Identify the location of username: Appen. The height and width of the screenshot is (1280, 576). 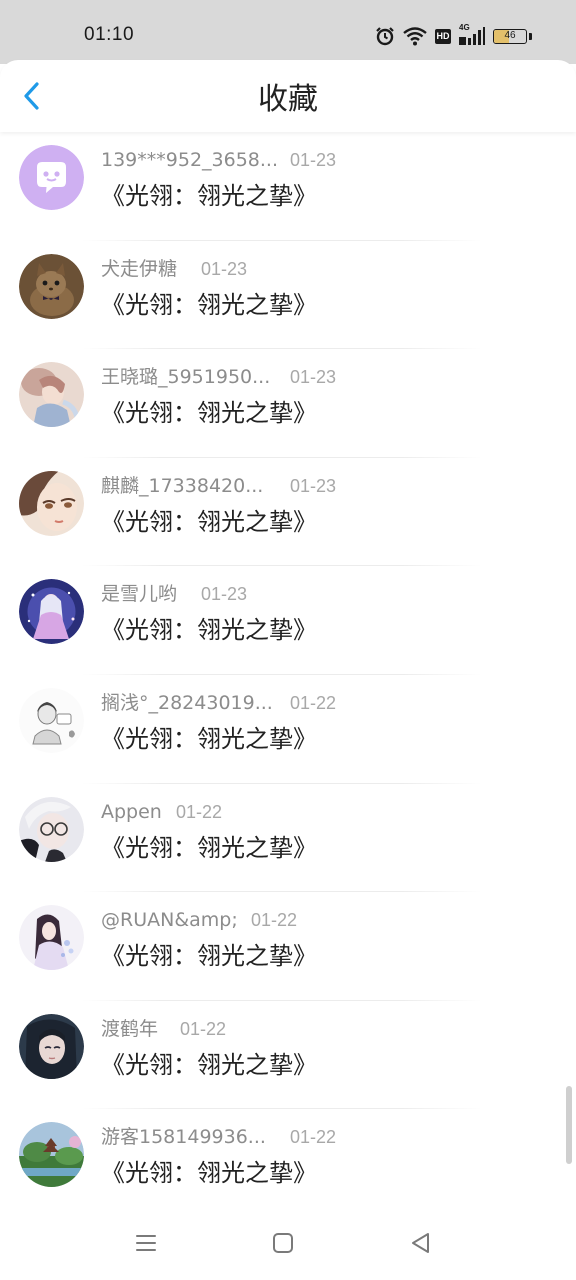
(131, 811).